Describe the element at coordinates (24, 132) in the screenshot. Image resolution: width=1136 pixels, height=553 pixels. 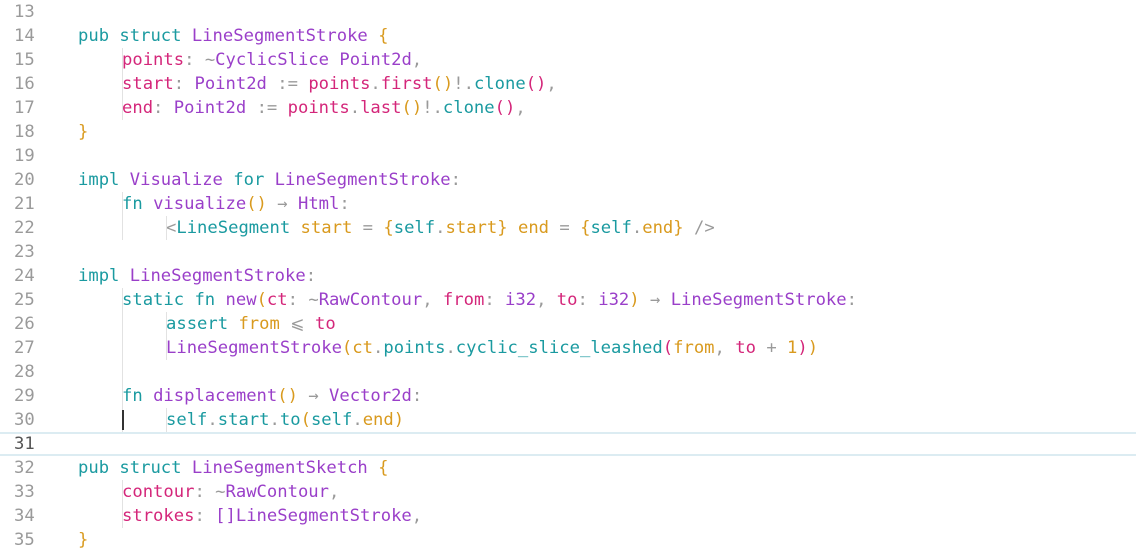
I see `line-number: 18` at that location.